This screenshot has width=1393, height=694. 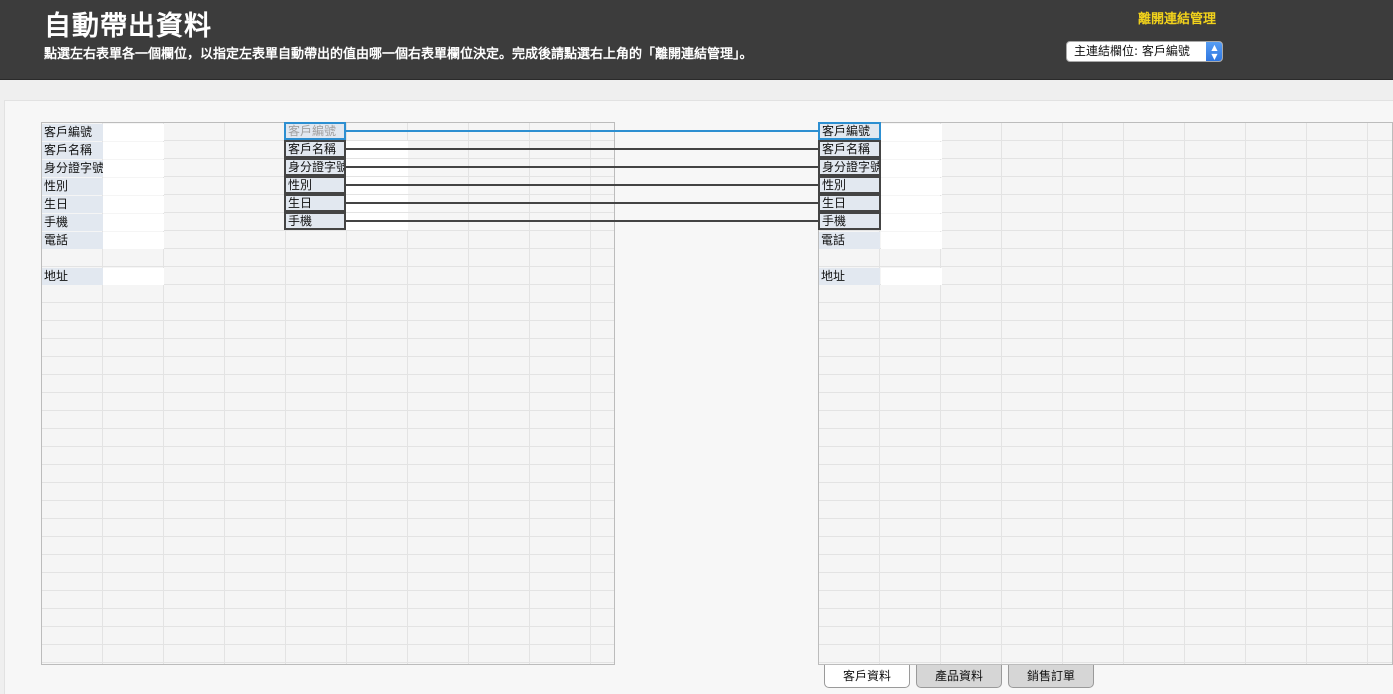 What do you see at coordinates (315, 185) in the screenshot?
I see `link-source-field-gender: 性別` at bounding box center [315, 185].